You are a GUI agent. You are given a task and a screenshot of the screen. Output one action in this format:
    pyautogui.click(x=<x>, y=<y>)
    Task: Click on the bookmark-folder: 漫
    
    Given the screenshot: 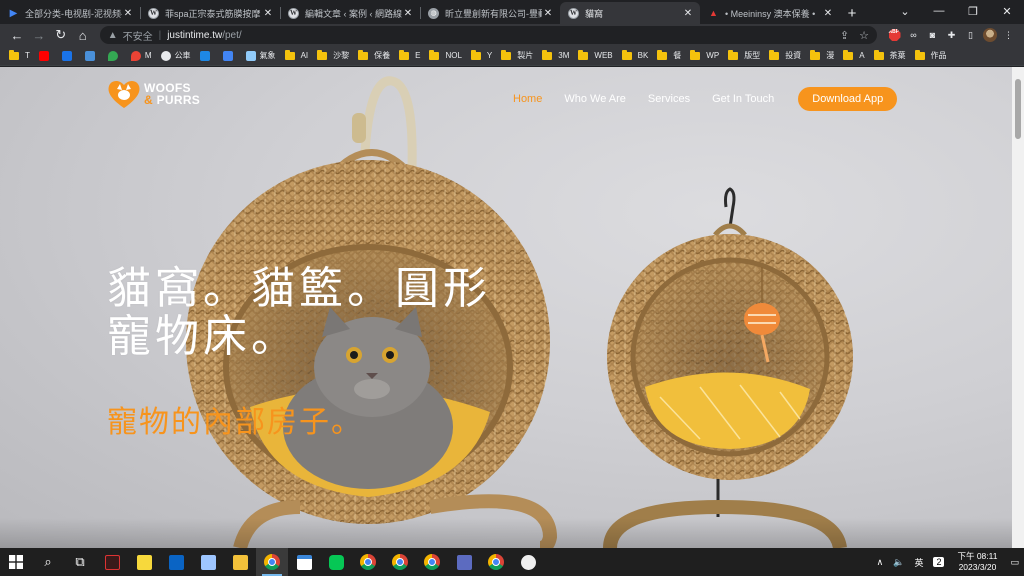 What is the action you would take?
    pyautogui.click(x=822, y=55)
    